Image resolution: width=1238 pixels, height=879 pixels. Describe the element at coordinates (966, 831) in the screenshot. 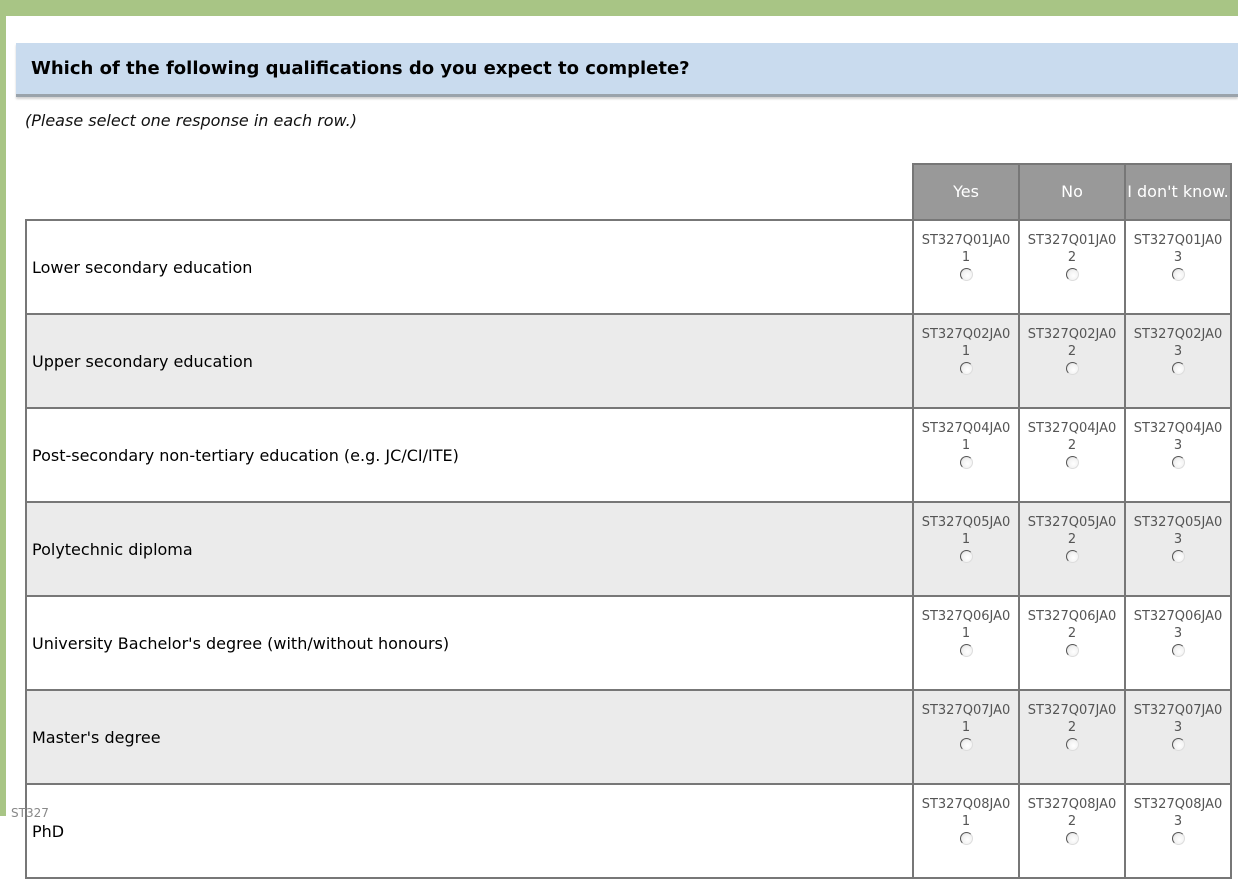

I see `response-cell: ST327Q08JA0 1` at that location.